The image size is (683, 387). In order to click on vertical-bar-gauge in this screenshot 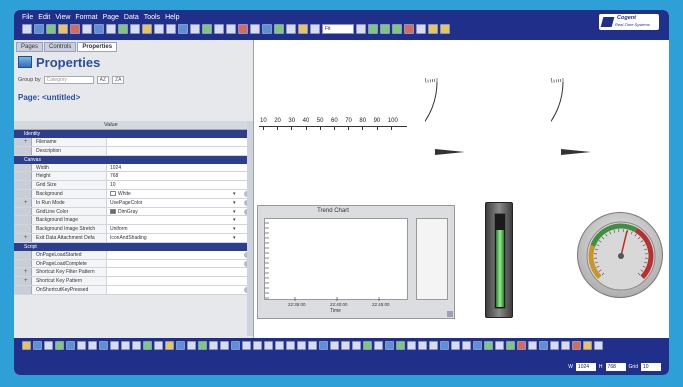, I will do `click(499, 260)`.